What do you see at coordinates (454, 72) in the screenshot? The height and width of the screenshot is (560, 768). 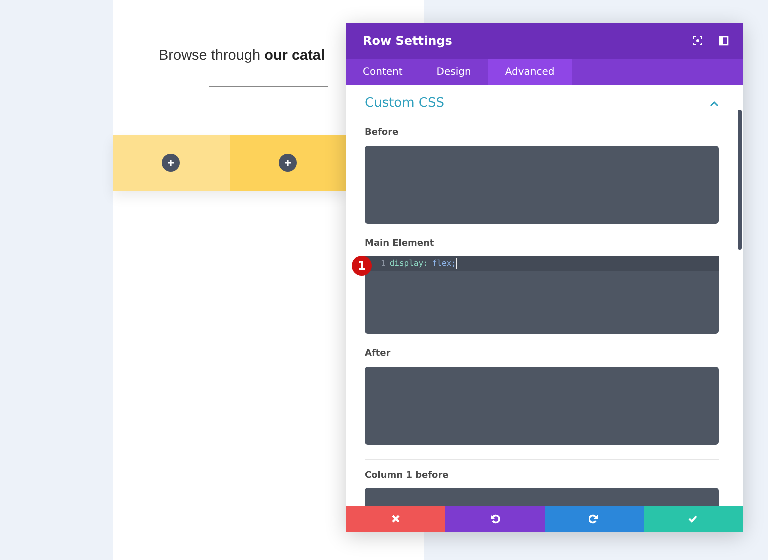 I see `tab: Design` at bounding box center [454, 72].